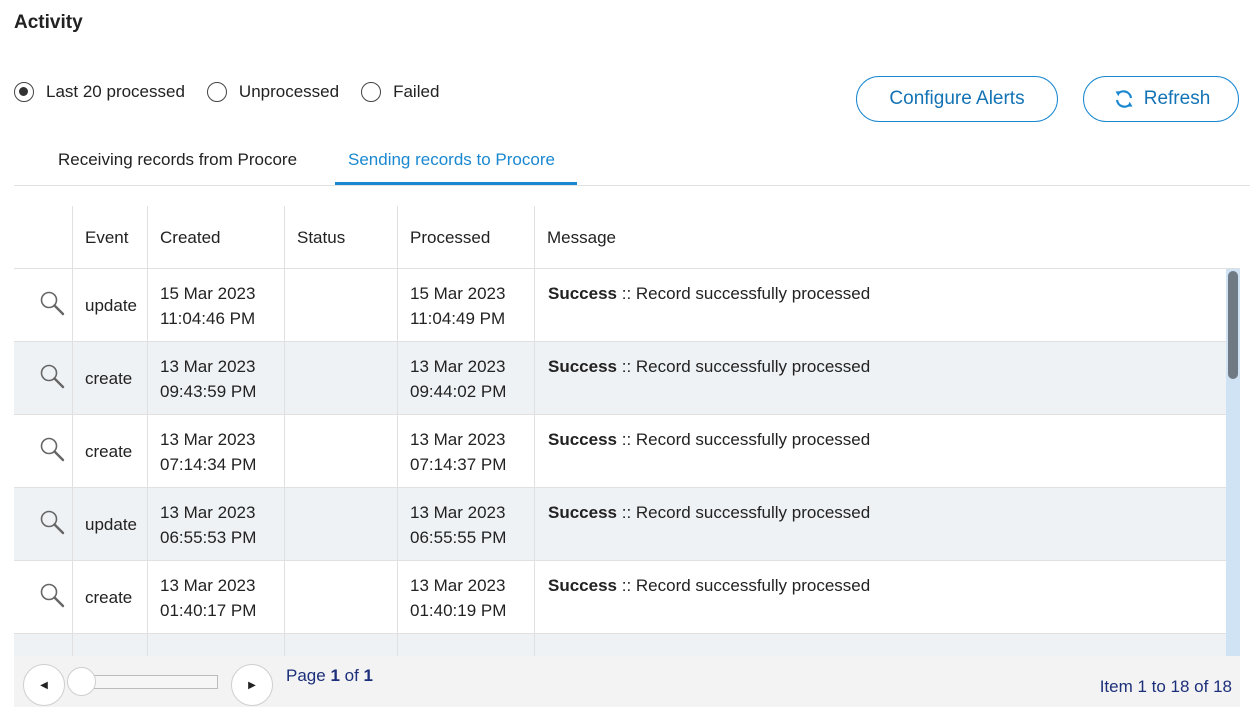 The image size is (1260, 727). What do you see at coordinates (1233, 462) in the screenshot?
I see `grid-vertical-scrollbar` at bounding box center [1233, 462].